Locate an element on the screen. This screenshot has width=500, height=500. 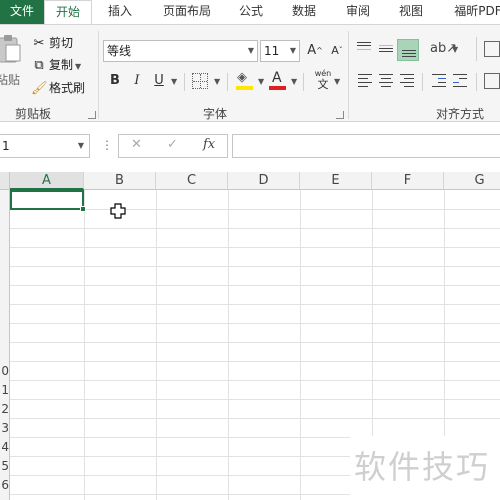
column-header-a: A is located at coordinates (47, 181).